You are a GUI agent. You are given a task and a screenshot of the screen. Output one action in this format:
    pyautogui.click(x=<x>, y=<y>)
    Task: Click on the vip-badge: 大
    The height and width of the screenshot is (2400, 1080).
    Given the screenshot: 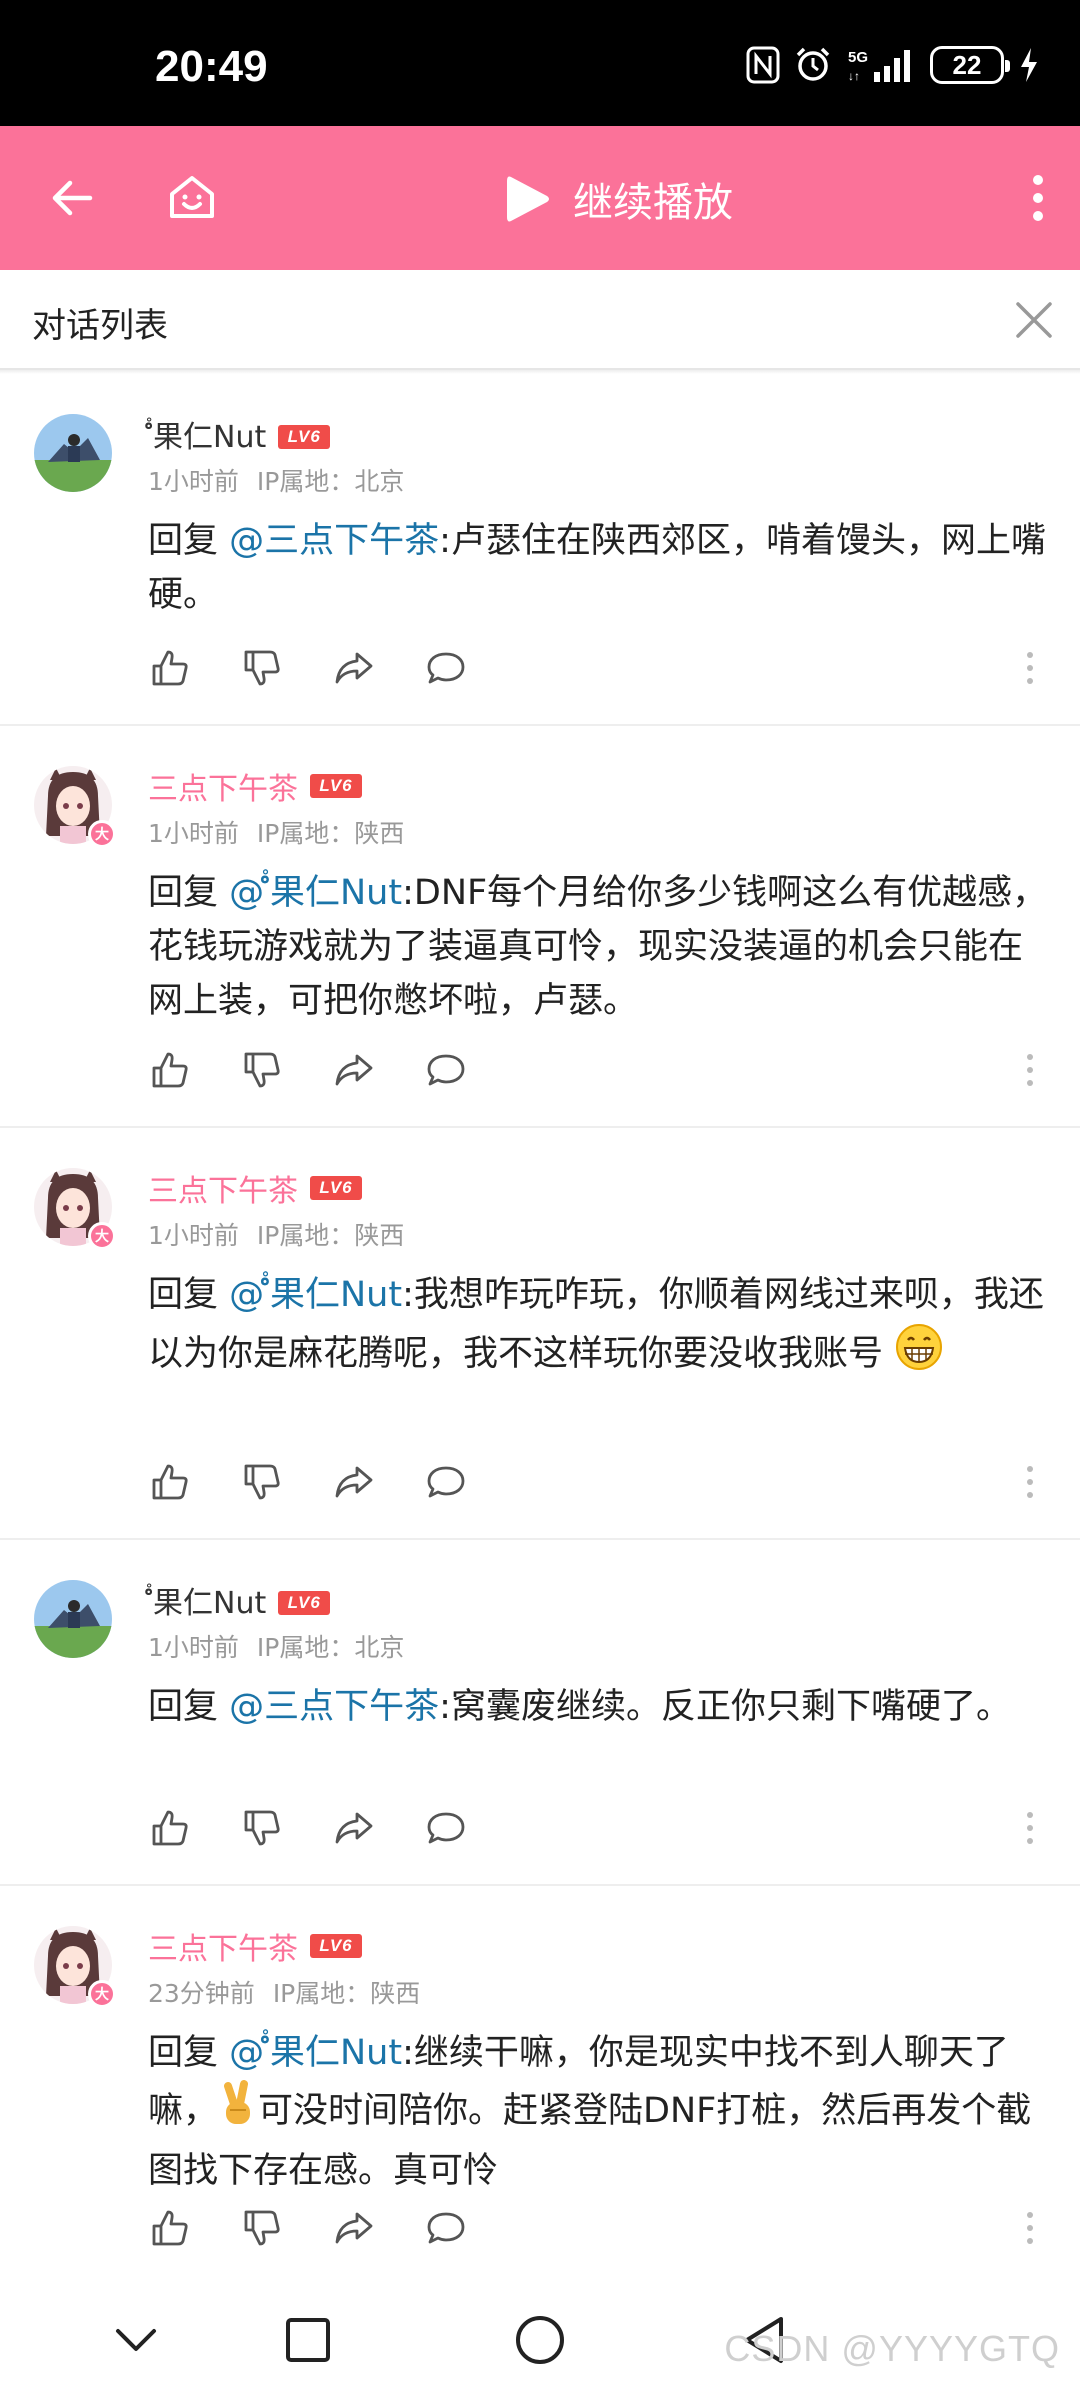 What is the action you would take?
    pyautogui.click(x=102, y=1236)
    